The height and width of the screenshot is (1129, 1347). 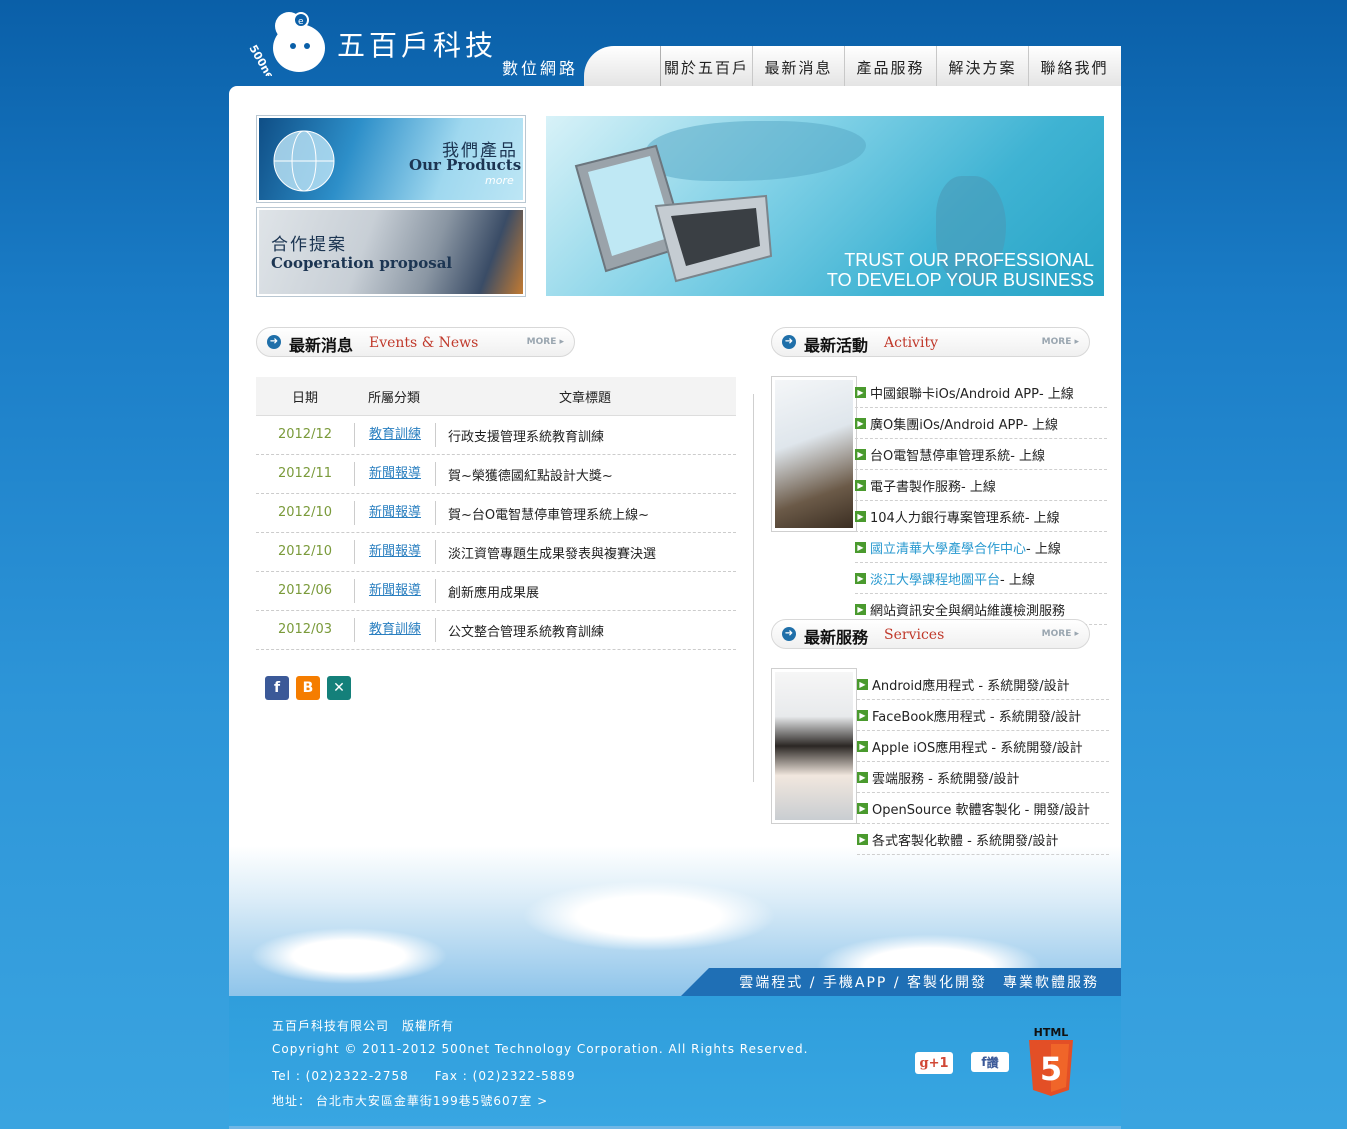 I want to click on footer-address-link: 地址： 台北市大安區金華街199巷5號607室 >, so click(x=410, y=1100).